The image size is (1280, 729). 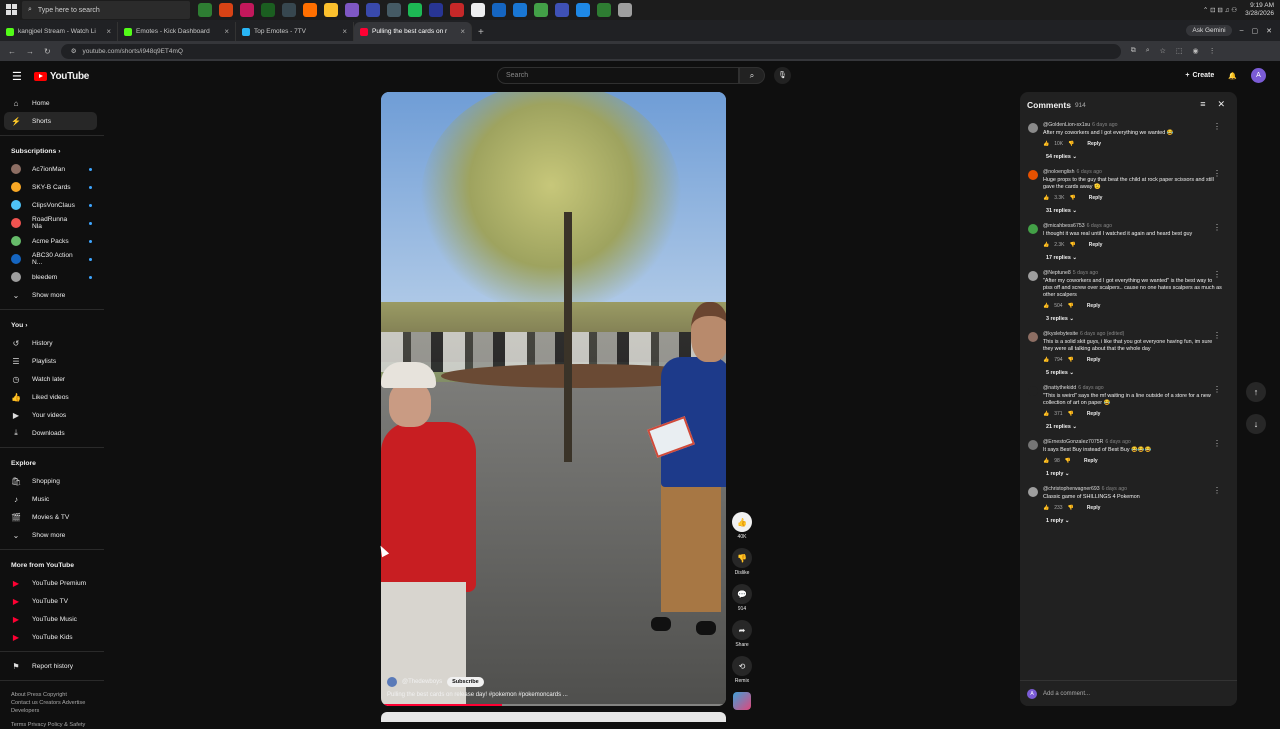 I want to click on comment-author: @christopherwagner693, so click(x=1071, y=489).